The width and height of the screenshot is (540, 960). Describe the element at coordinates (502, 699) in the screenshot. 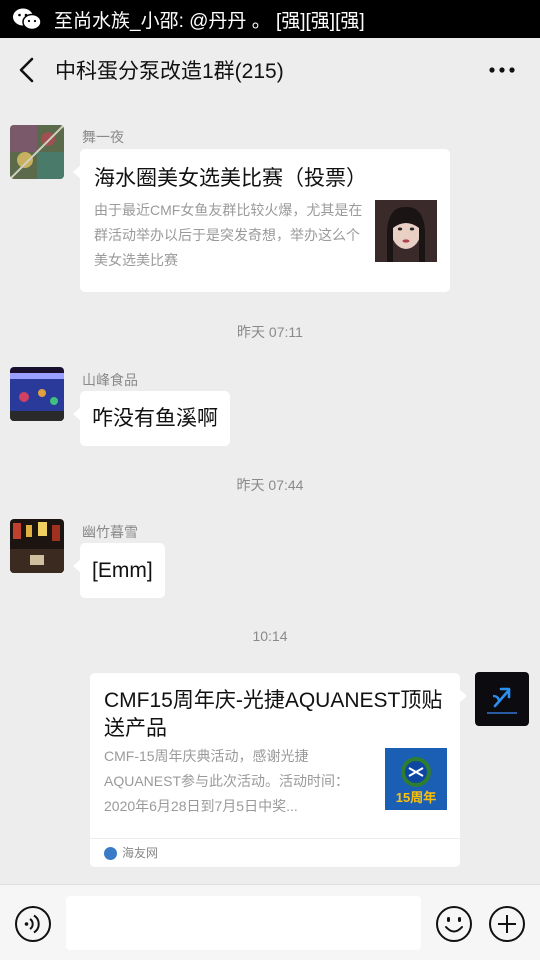

I see `my-avatar` at that location.